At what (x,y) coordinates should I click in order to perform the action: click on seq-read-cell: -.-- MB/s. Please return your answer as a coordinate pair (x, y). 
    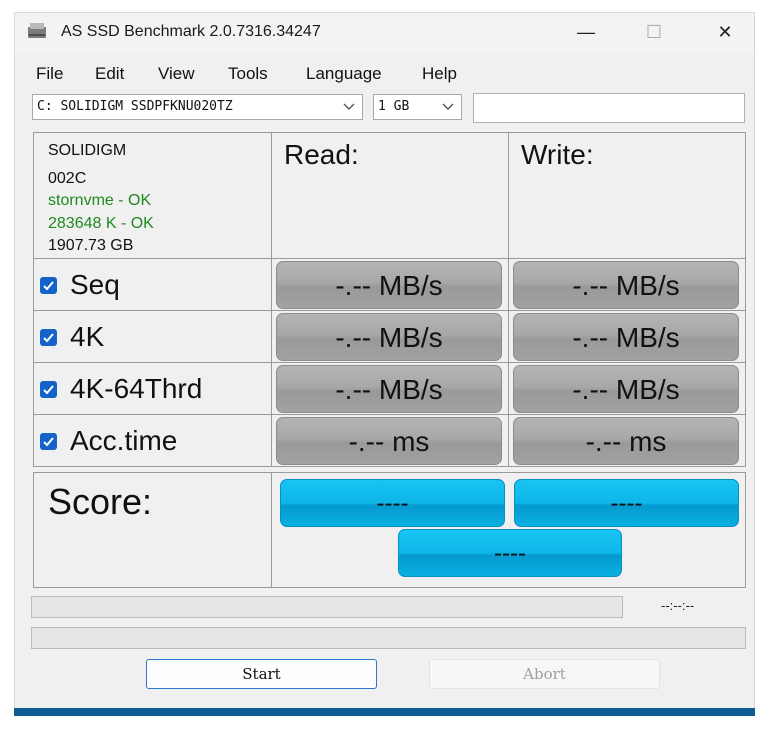
    Looking at the image, I should click on (390, 284).